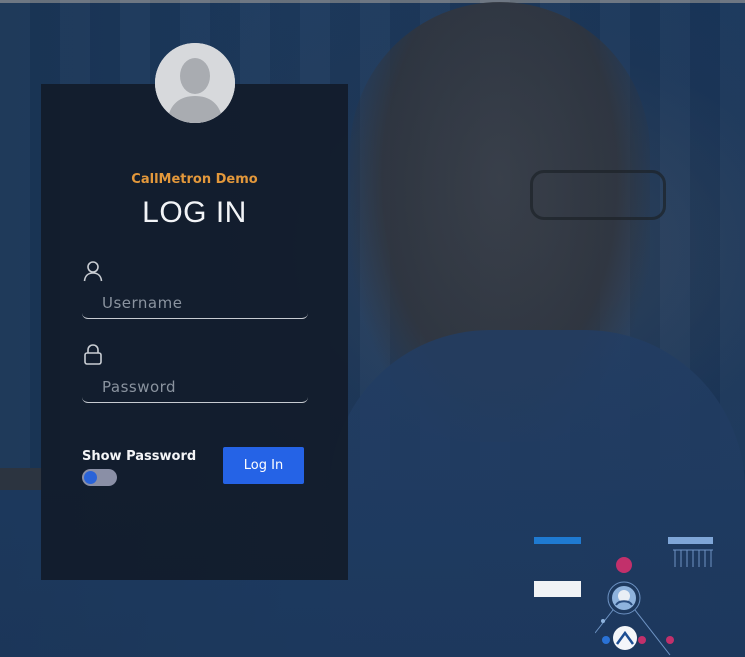 The height and width of the screenshot is (657, 745). Describe the element at coordinates (654, 602) in the screenshot. I see `decor-network-graphic` at that location.